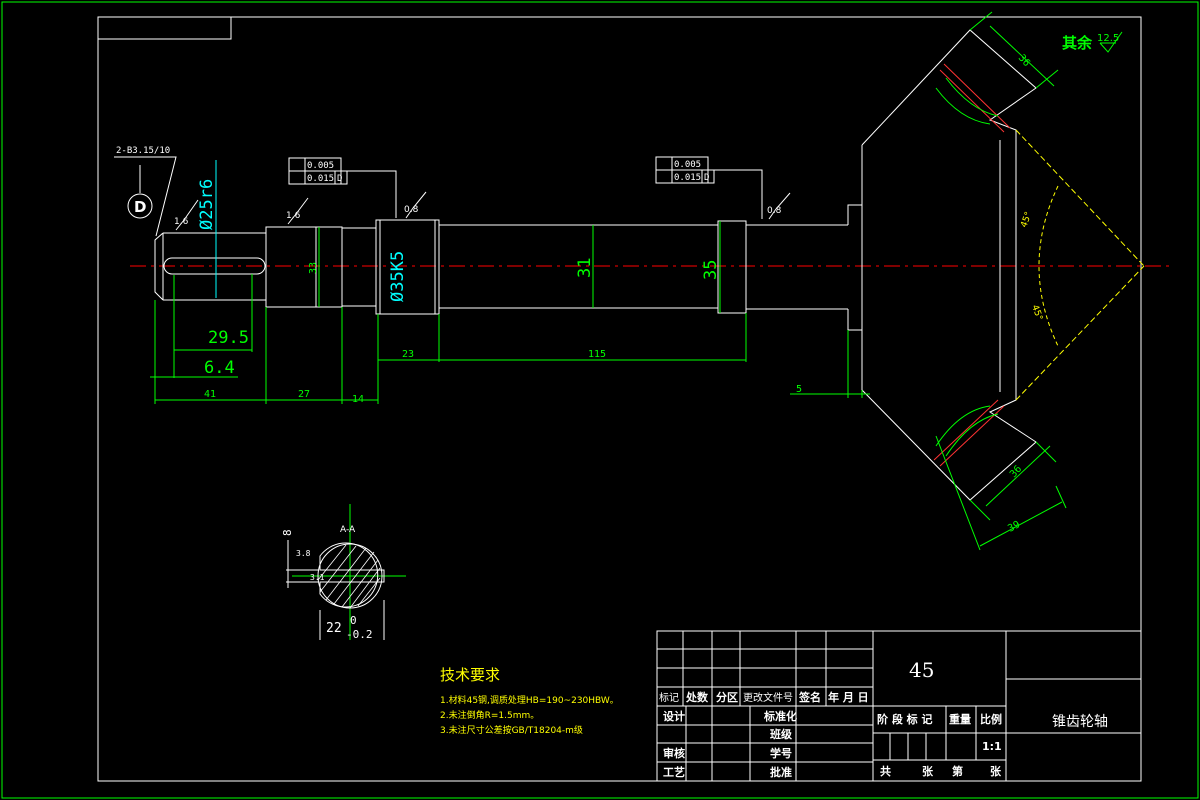  Describe the element at coordinates (334, 628) in the screenshot. I see `section-depth-value: 22` at that location.